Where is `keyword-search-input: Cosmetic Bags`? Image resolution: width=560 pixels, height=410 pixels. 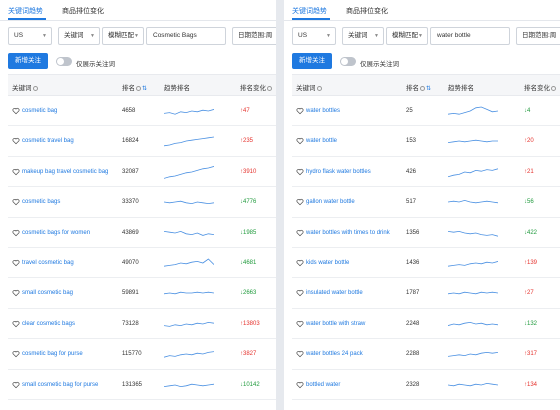 keyword-search-input: Cosmetic Bags is located at coordinates (186, 36).